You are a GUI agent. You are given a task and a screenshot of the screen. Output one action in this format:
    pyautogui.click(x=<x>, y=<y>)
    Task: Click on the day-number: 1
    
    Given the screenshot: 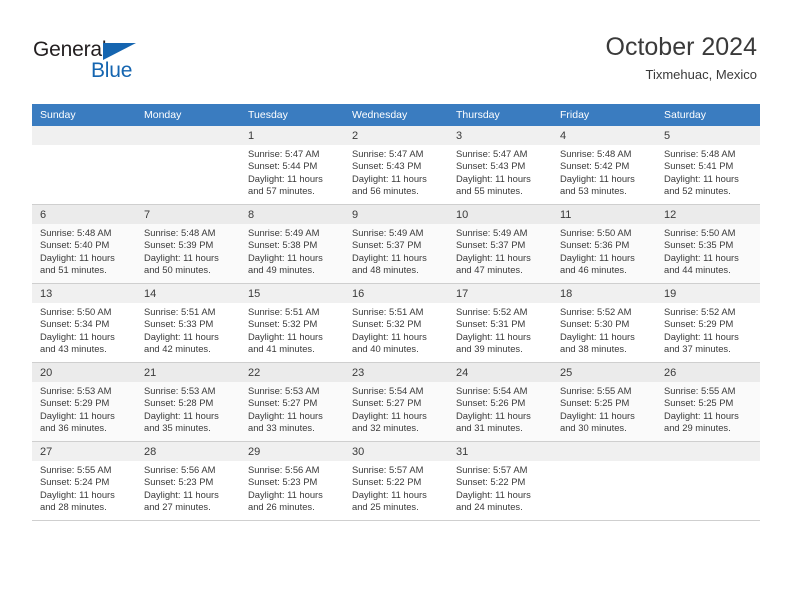 What is the action you would take?
    pyautogui.click(x=292, y=135)
    